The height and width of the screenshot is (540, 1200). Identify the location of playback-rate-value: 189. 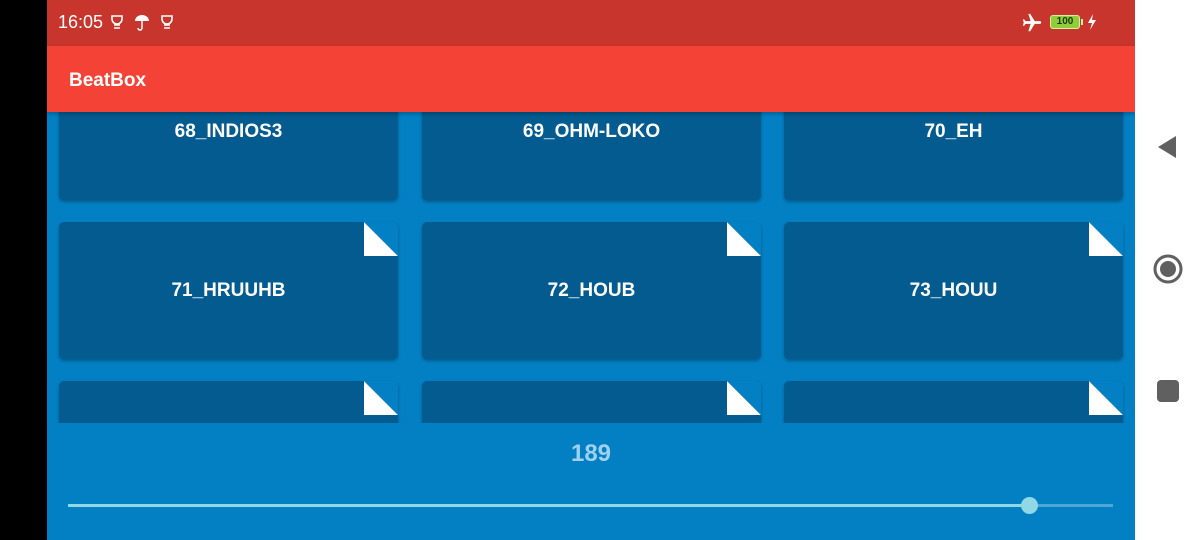
(591, 453).